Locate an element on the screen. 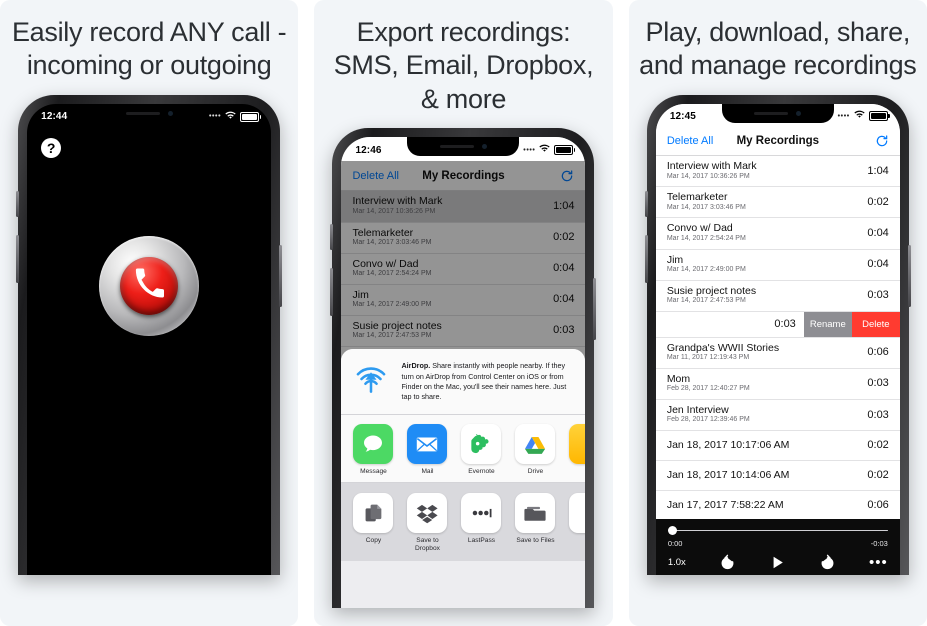 This screenshot has width=927, height=626. row-title: Jan 18, 2017 10:17:06 AM is located at coordinates (728, 444).